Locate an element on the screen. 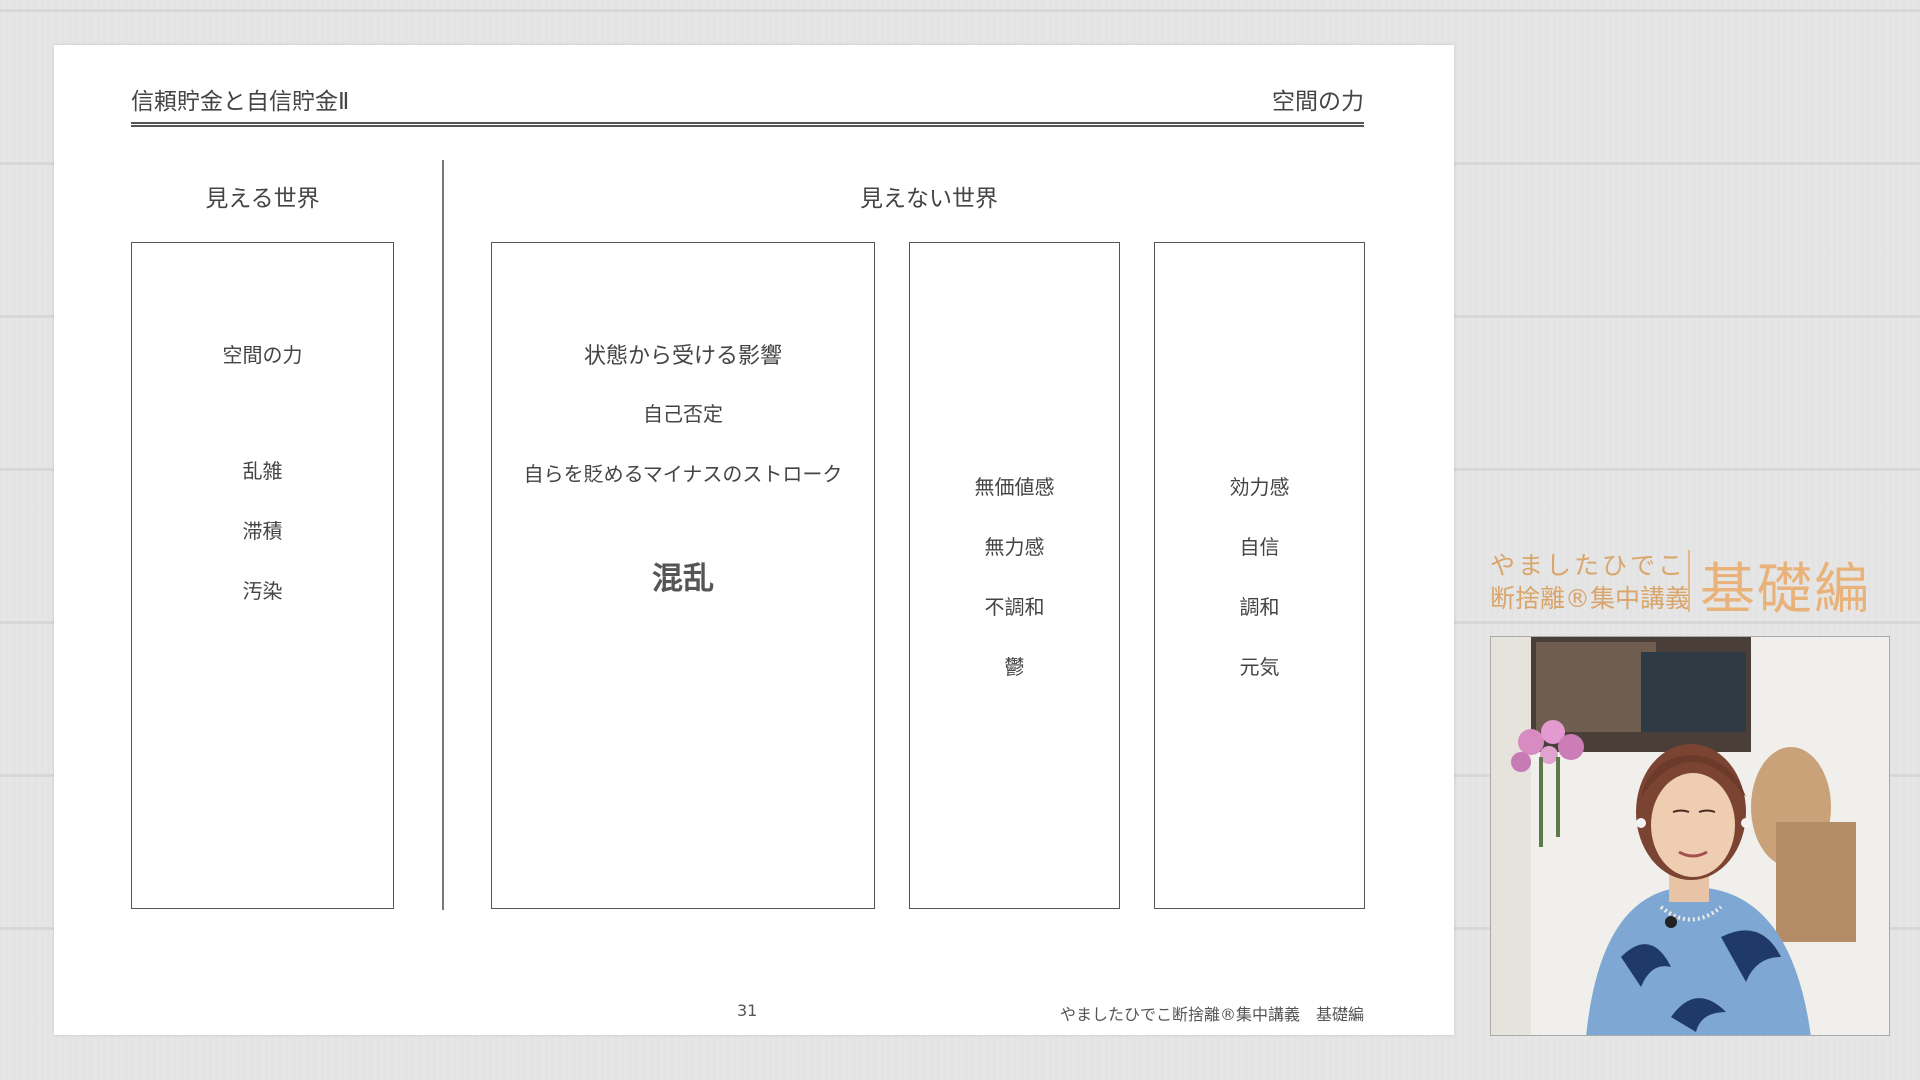 The width and height of the screenshot is (1920, 1080). box1-item: 滞積 is located at coordinates (262, 531).